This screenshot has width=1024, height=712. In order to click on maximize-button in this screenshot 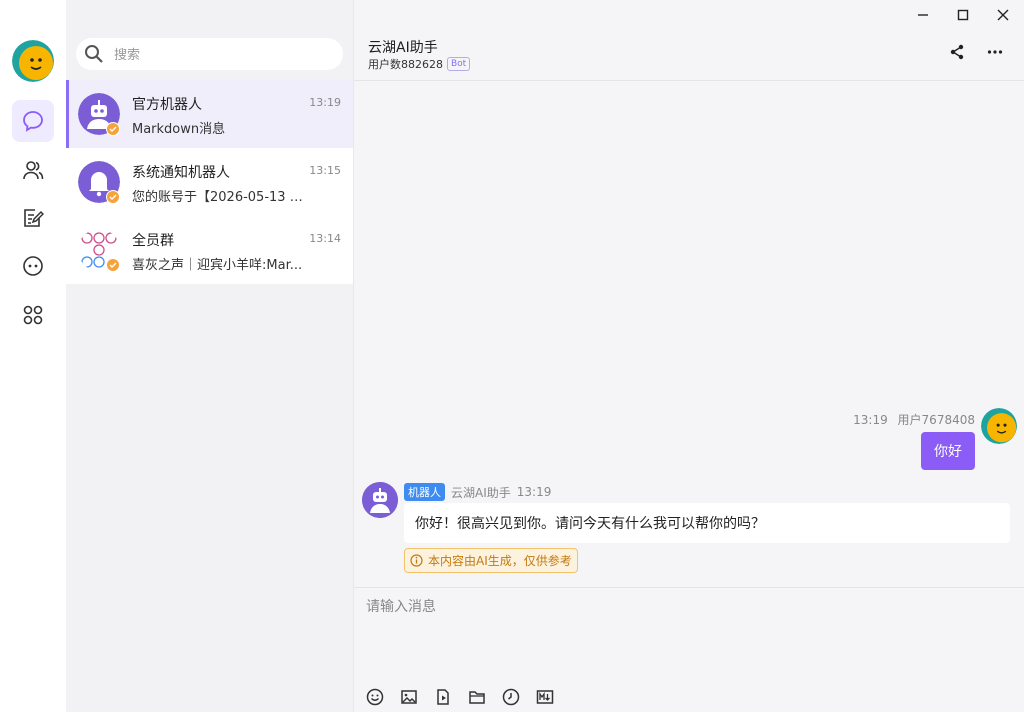, I will do `click(963, 15)`.